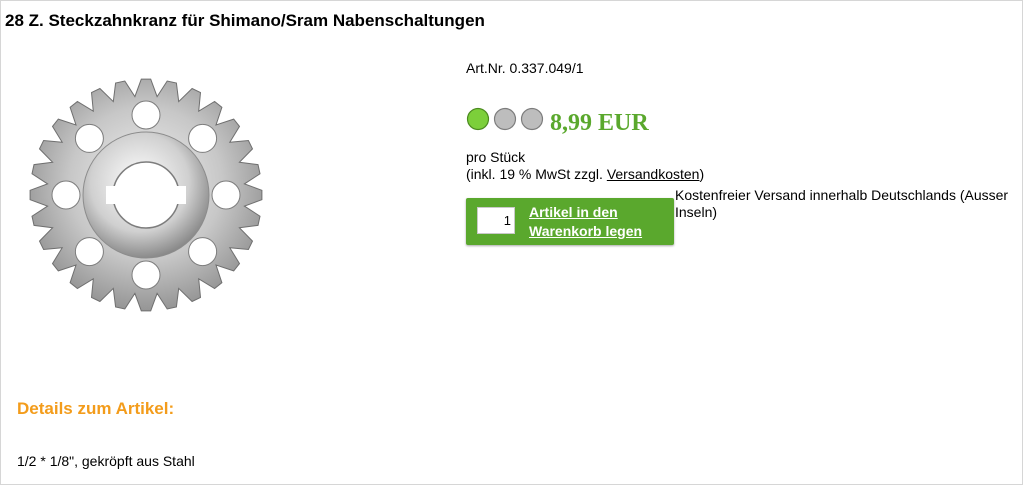  Describe the element at coordinates (496, 157) in the screenshot. I see `unit-label: pro Stück` at that location.